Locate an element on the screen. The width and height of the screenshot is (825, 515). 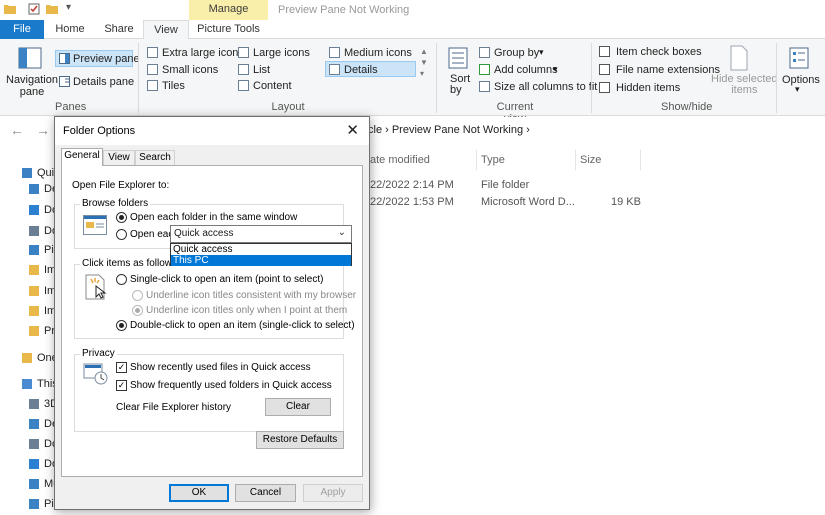
details-pane-button: Details pane is located at coordinates (103, 82).